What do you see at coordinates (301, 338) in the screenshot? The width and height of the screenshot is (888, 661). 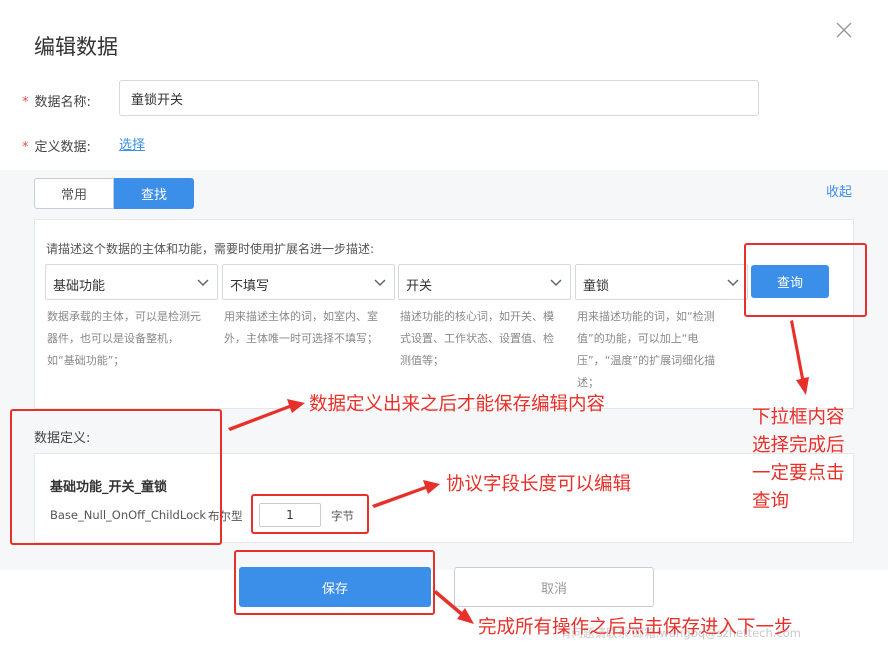 I see `desc-line: 外，主体唯一时可选择不填写；` at bounding box center [301, 338].